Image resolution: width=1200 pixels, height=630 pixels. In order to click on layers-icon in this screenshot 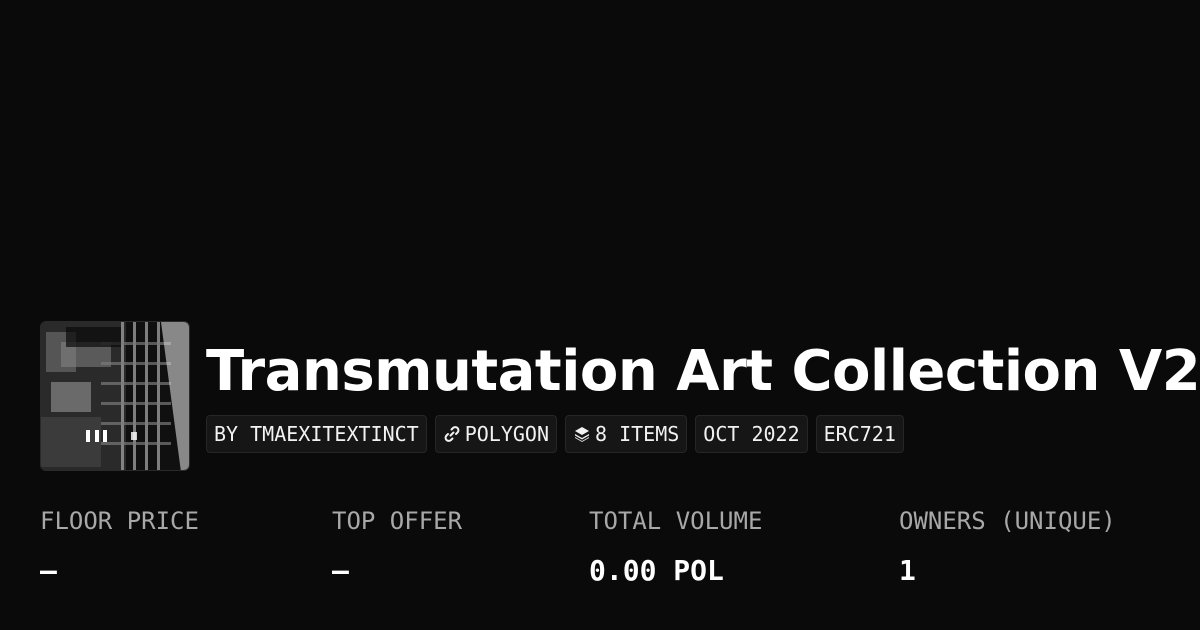, I will do `click(582, 434)`.